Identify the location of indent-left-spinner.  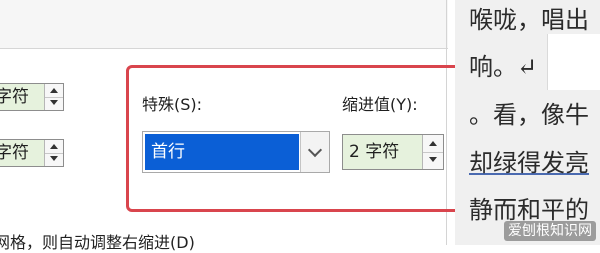
(53, 97).